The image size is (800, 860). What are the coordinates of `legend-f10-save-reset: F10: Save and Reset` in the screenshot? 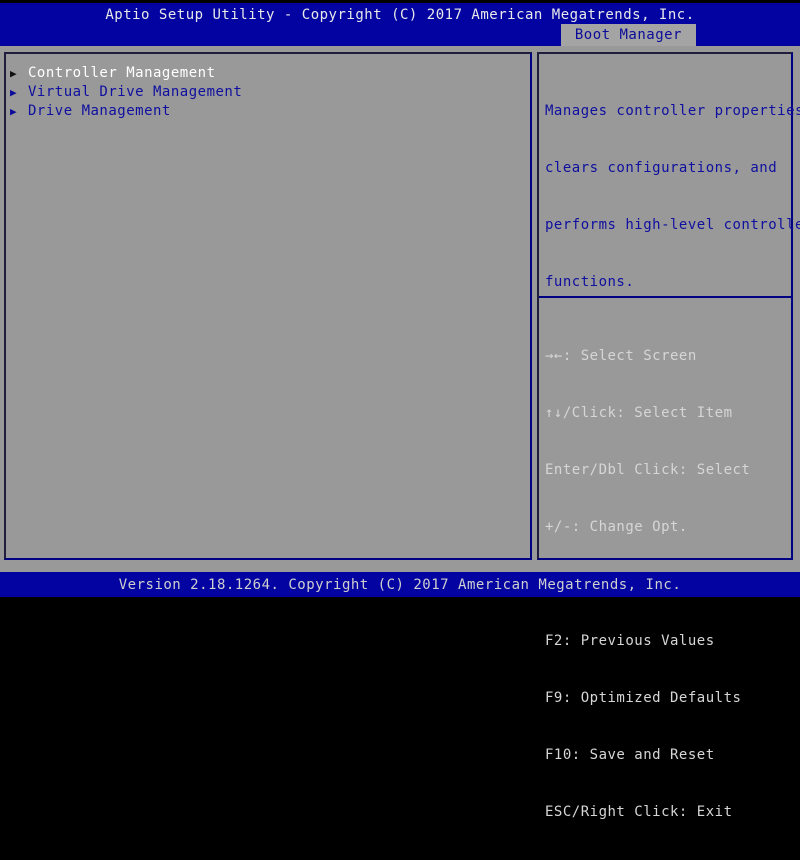 It's located at (630, 755).